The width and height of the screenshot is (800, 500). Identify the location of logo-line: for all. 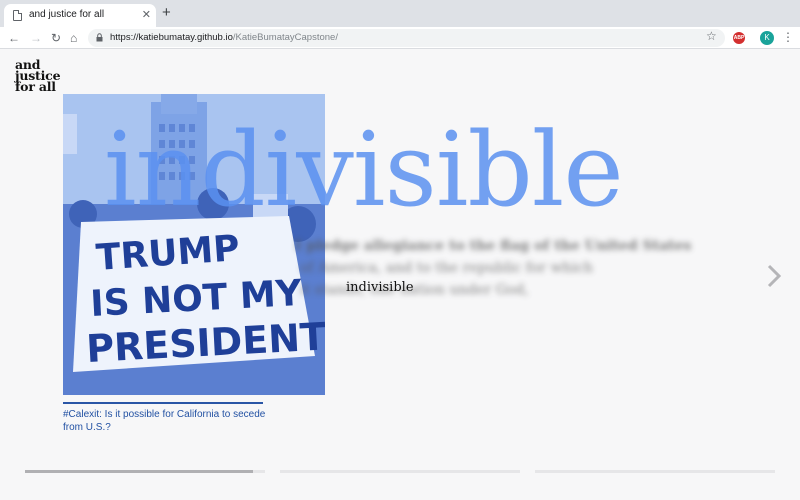
(35, 86).